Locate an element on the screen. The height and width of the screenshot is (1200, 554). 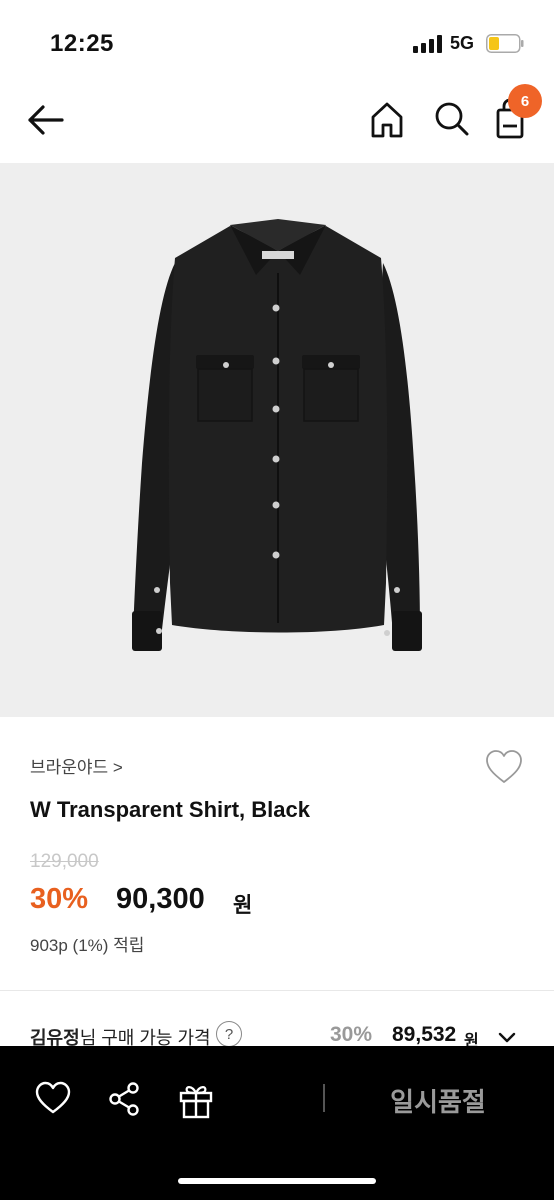
member-price: 89,532 is located at coordinates (424, 1034).